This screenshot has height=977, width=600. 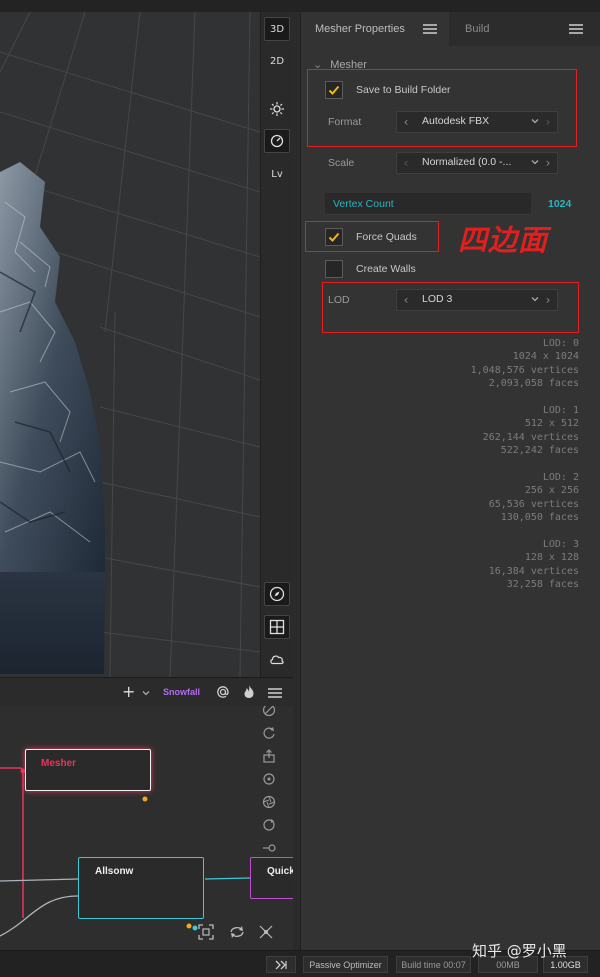 I want to click on fast-forward-icon, so click(x=281, y=964).